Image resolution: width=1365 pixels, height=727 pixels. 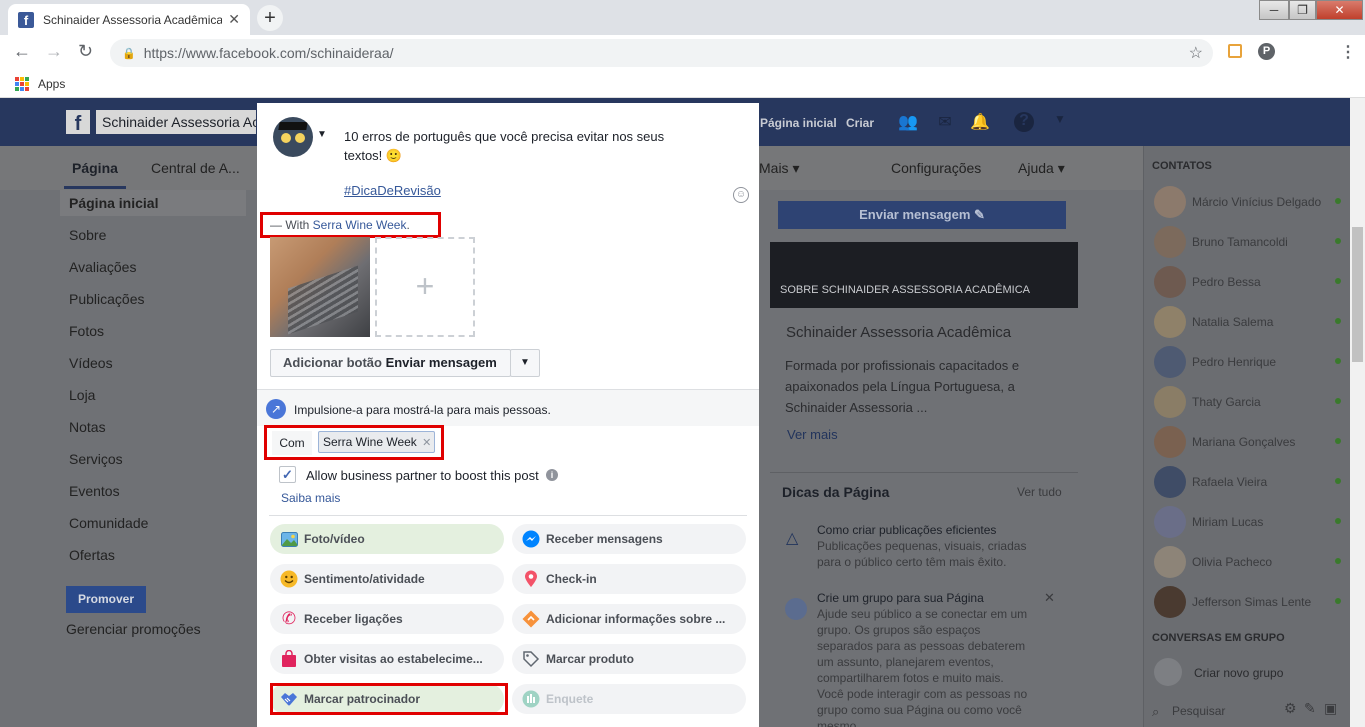 What do you see at coordinates (1348, 52) in the screenshot?
I see `browser-menu-icon: ⋮` at bounding box center [1348, 52].